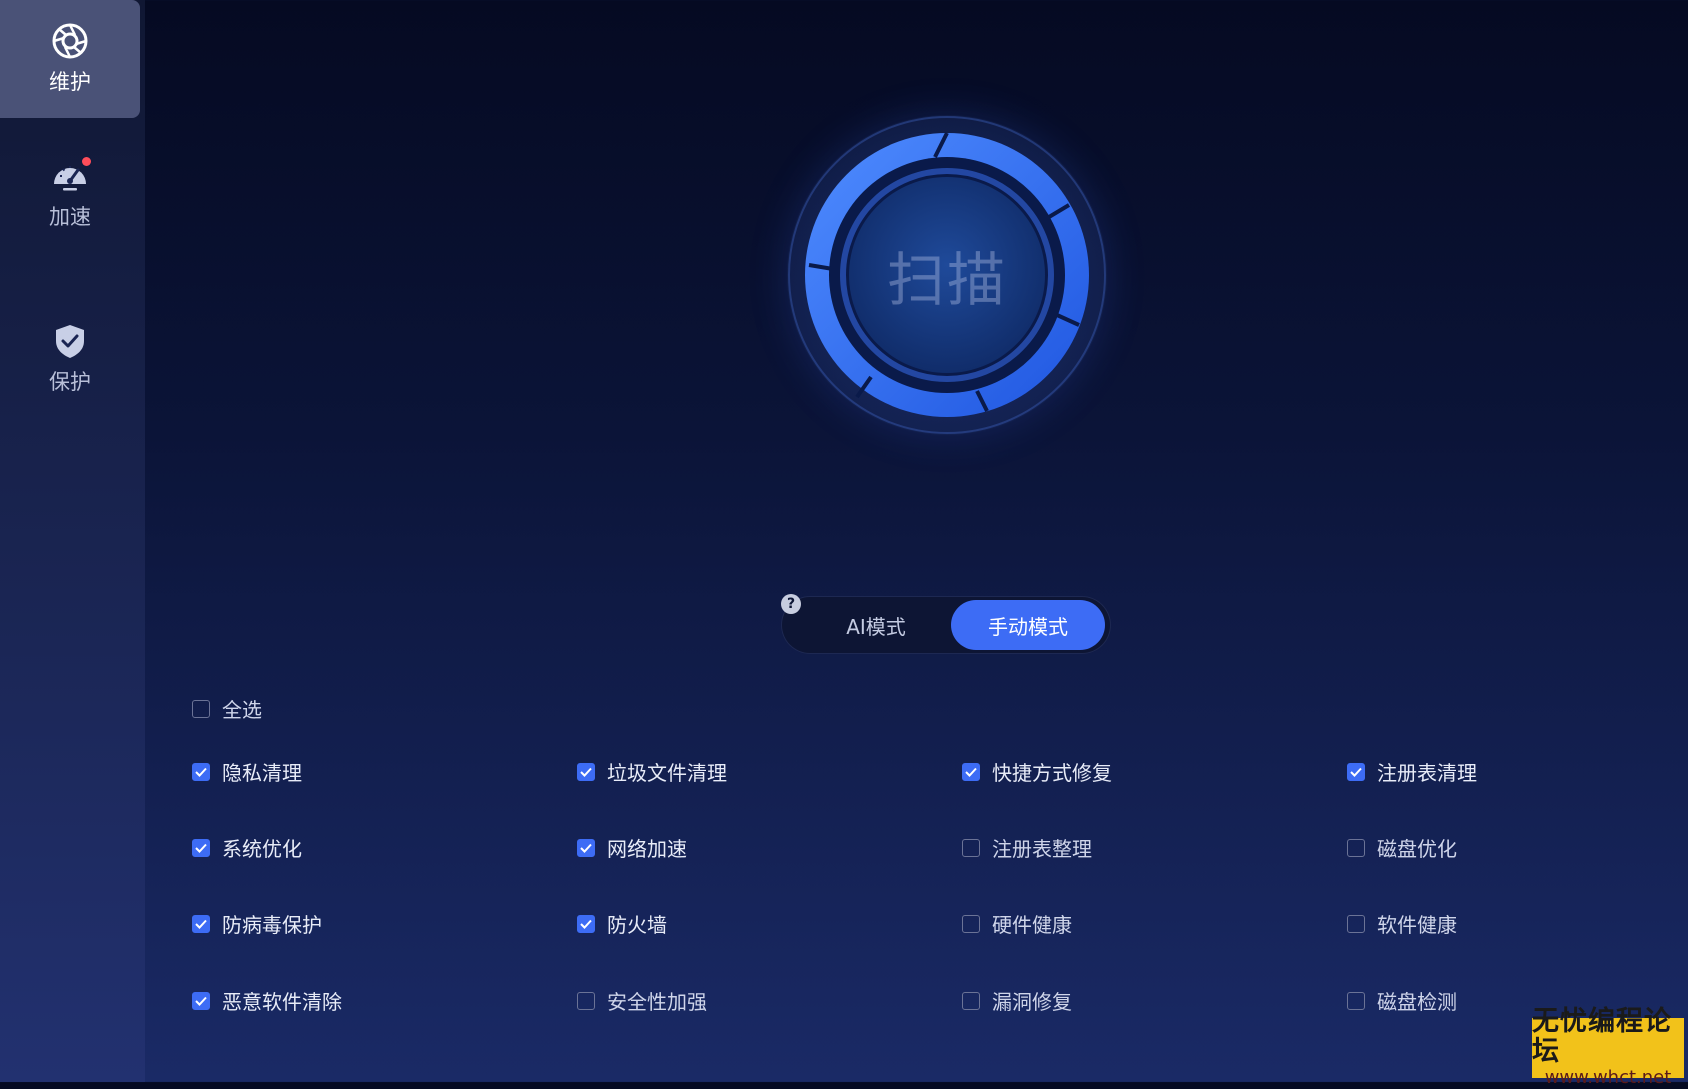 The height and width of the screenshot is (1089, 1688). What do you see at coordinates (70, 341) in the screenshot?
I see `shield-check-icon` at bounding box center [70, 341].